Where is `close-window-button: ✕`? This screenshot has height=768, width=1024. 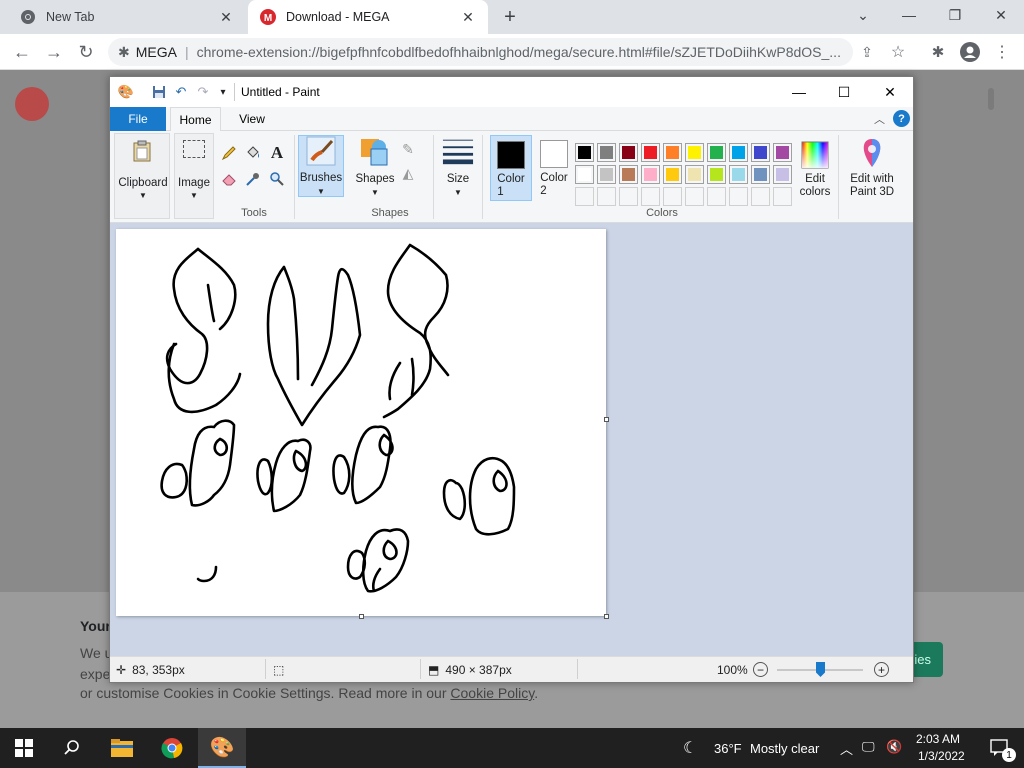 close-window-button: ✕ is located at coordinates (1001, 15).